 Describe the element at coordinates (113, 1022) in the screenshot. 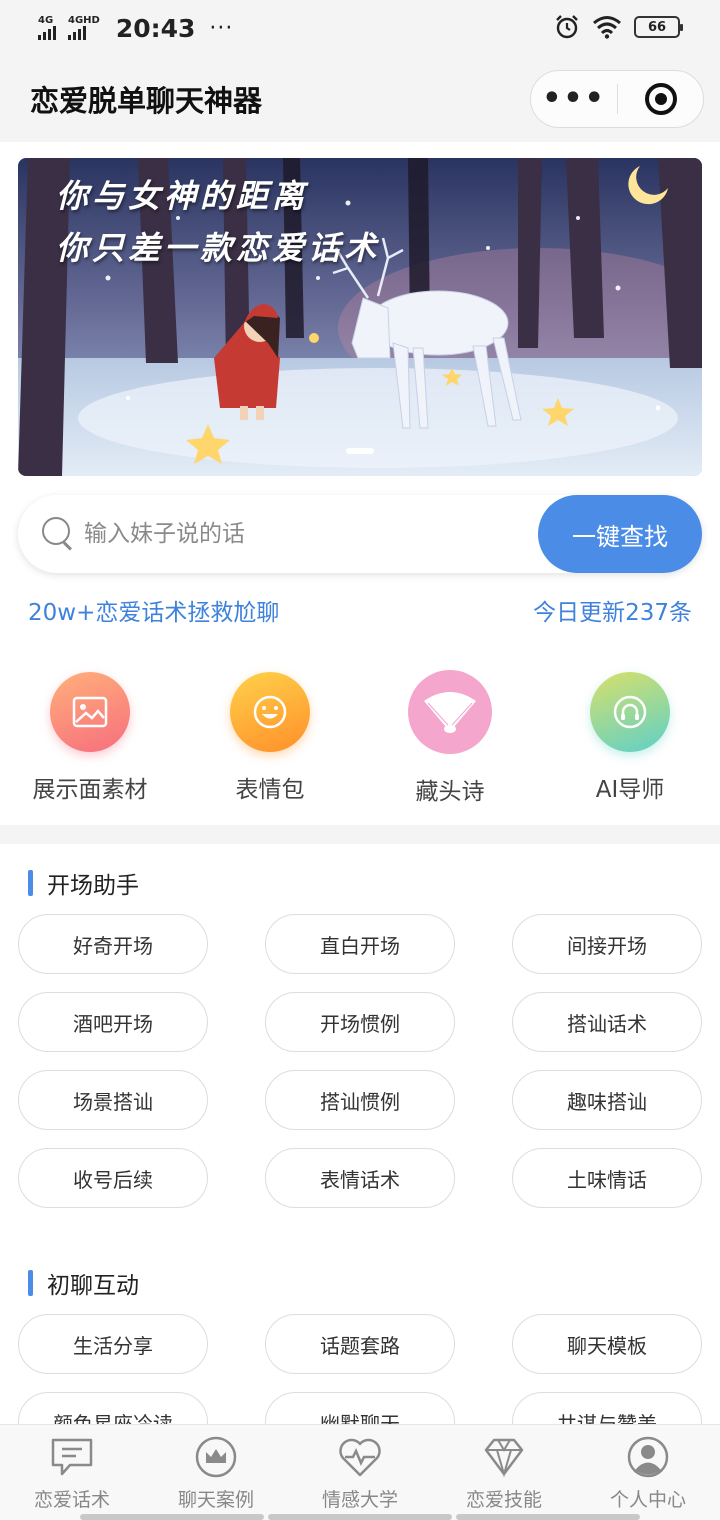

I see `chip-bar-opener: 酒吧开场` at that location.